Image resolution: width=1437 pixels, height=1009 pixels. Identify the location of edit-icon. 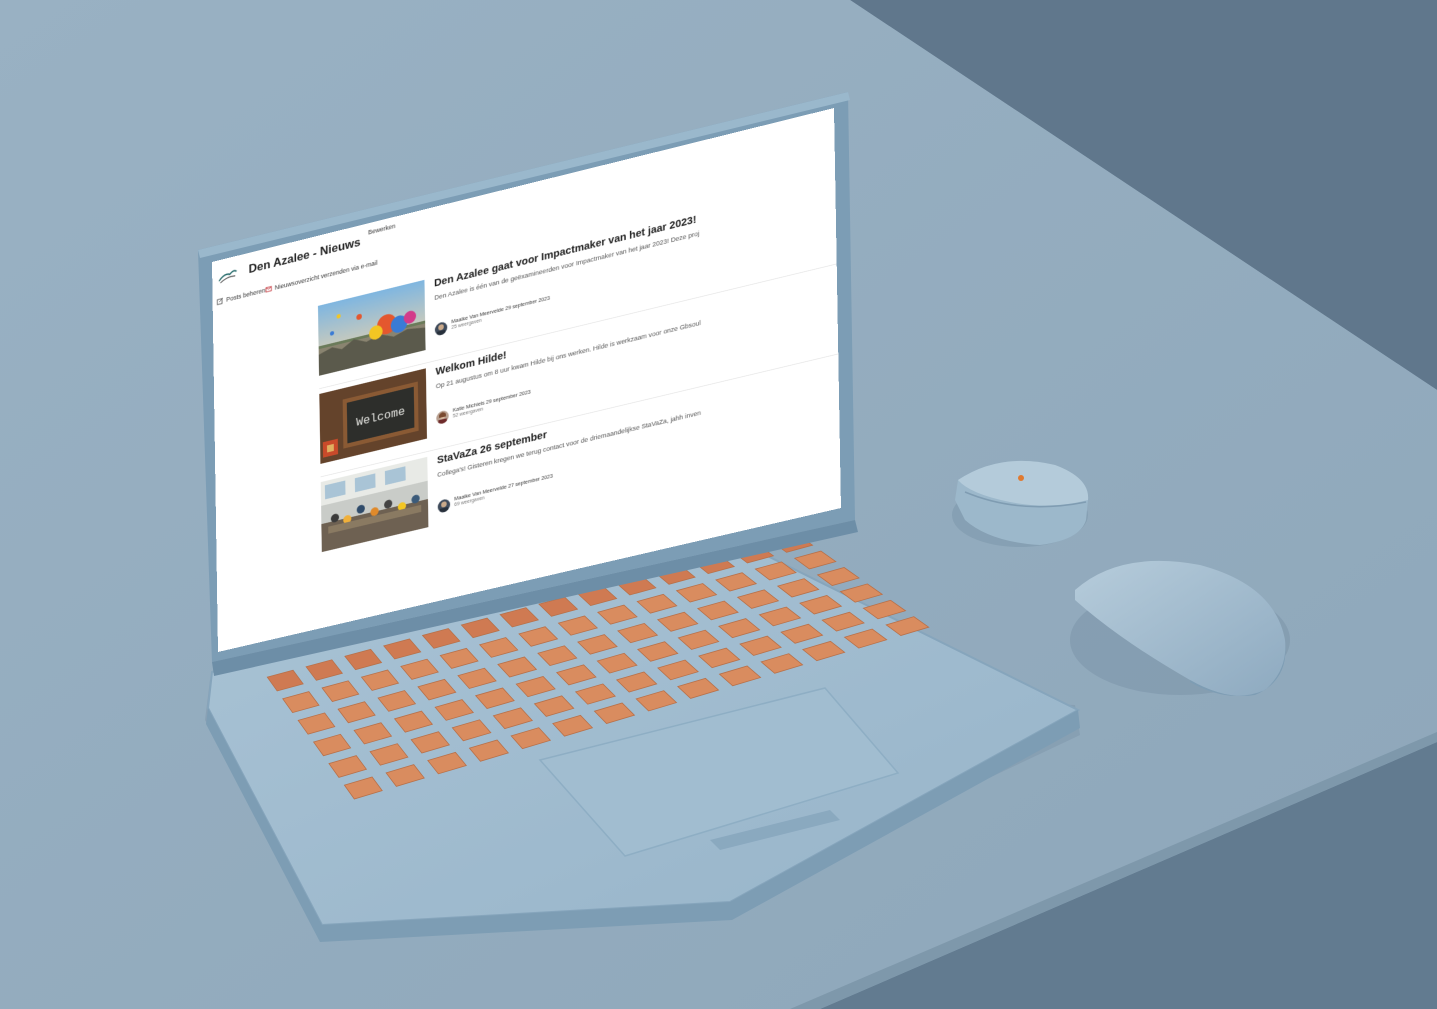
(219, 301).